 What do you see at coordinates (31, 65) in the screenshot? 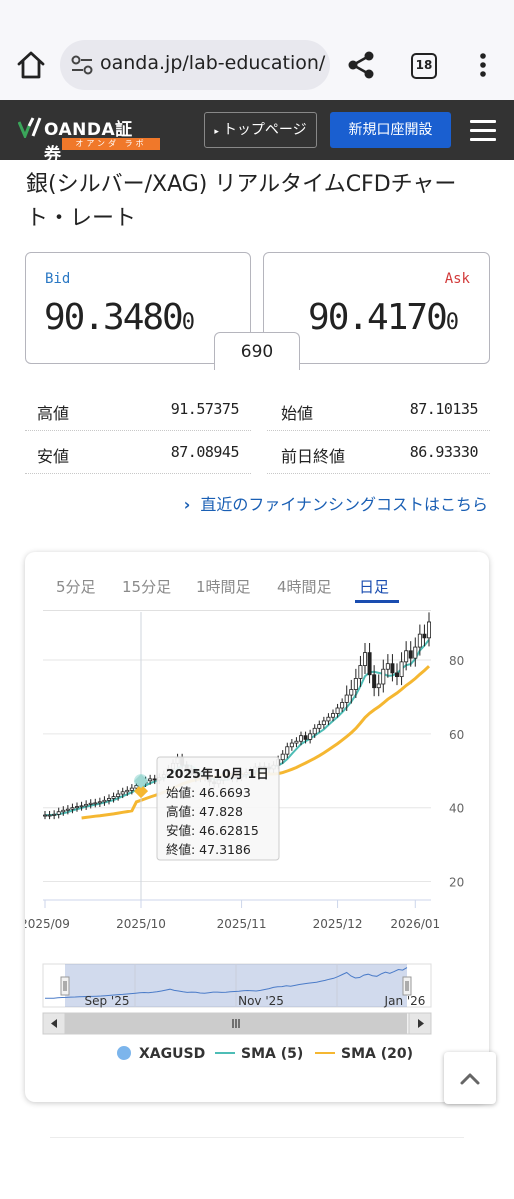
I see `home-icon` at bounding box center [31, 65].